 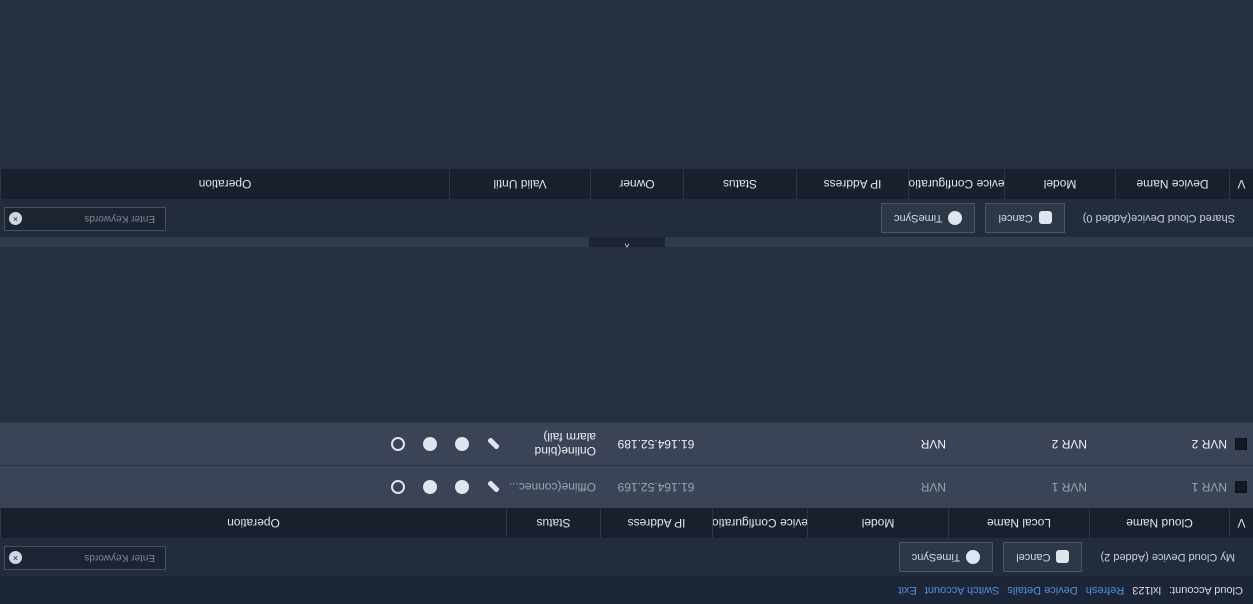 I want to click on local-name-cell: NVR 1, so click(x=1069, y=487).